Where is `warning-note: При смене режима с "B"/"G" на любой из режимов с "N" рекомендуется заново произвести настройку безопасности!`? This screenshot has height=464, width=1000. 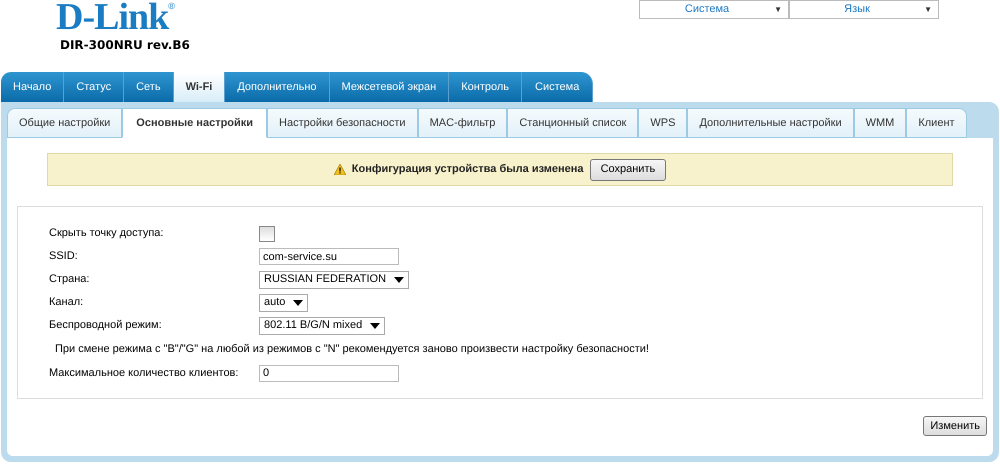
warning-note: При смене режима с "B"/"G" на любой из режимов с "N" рекомендуется заново произвести настройку безопасности! is located at coordinates (352, 349).